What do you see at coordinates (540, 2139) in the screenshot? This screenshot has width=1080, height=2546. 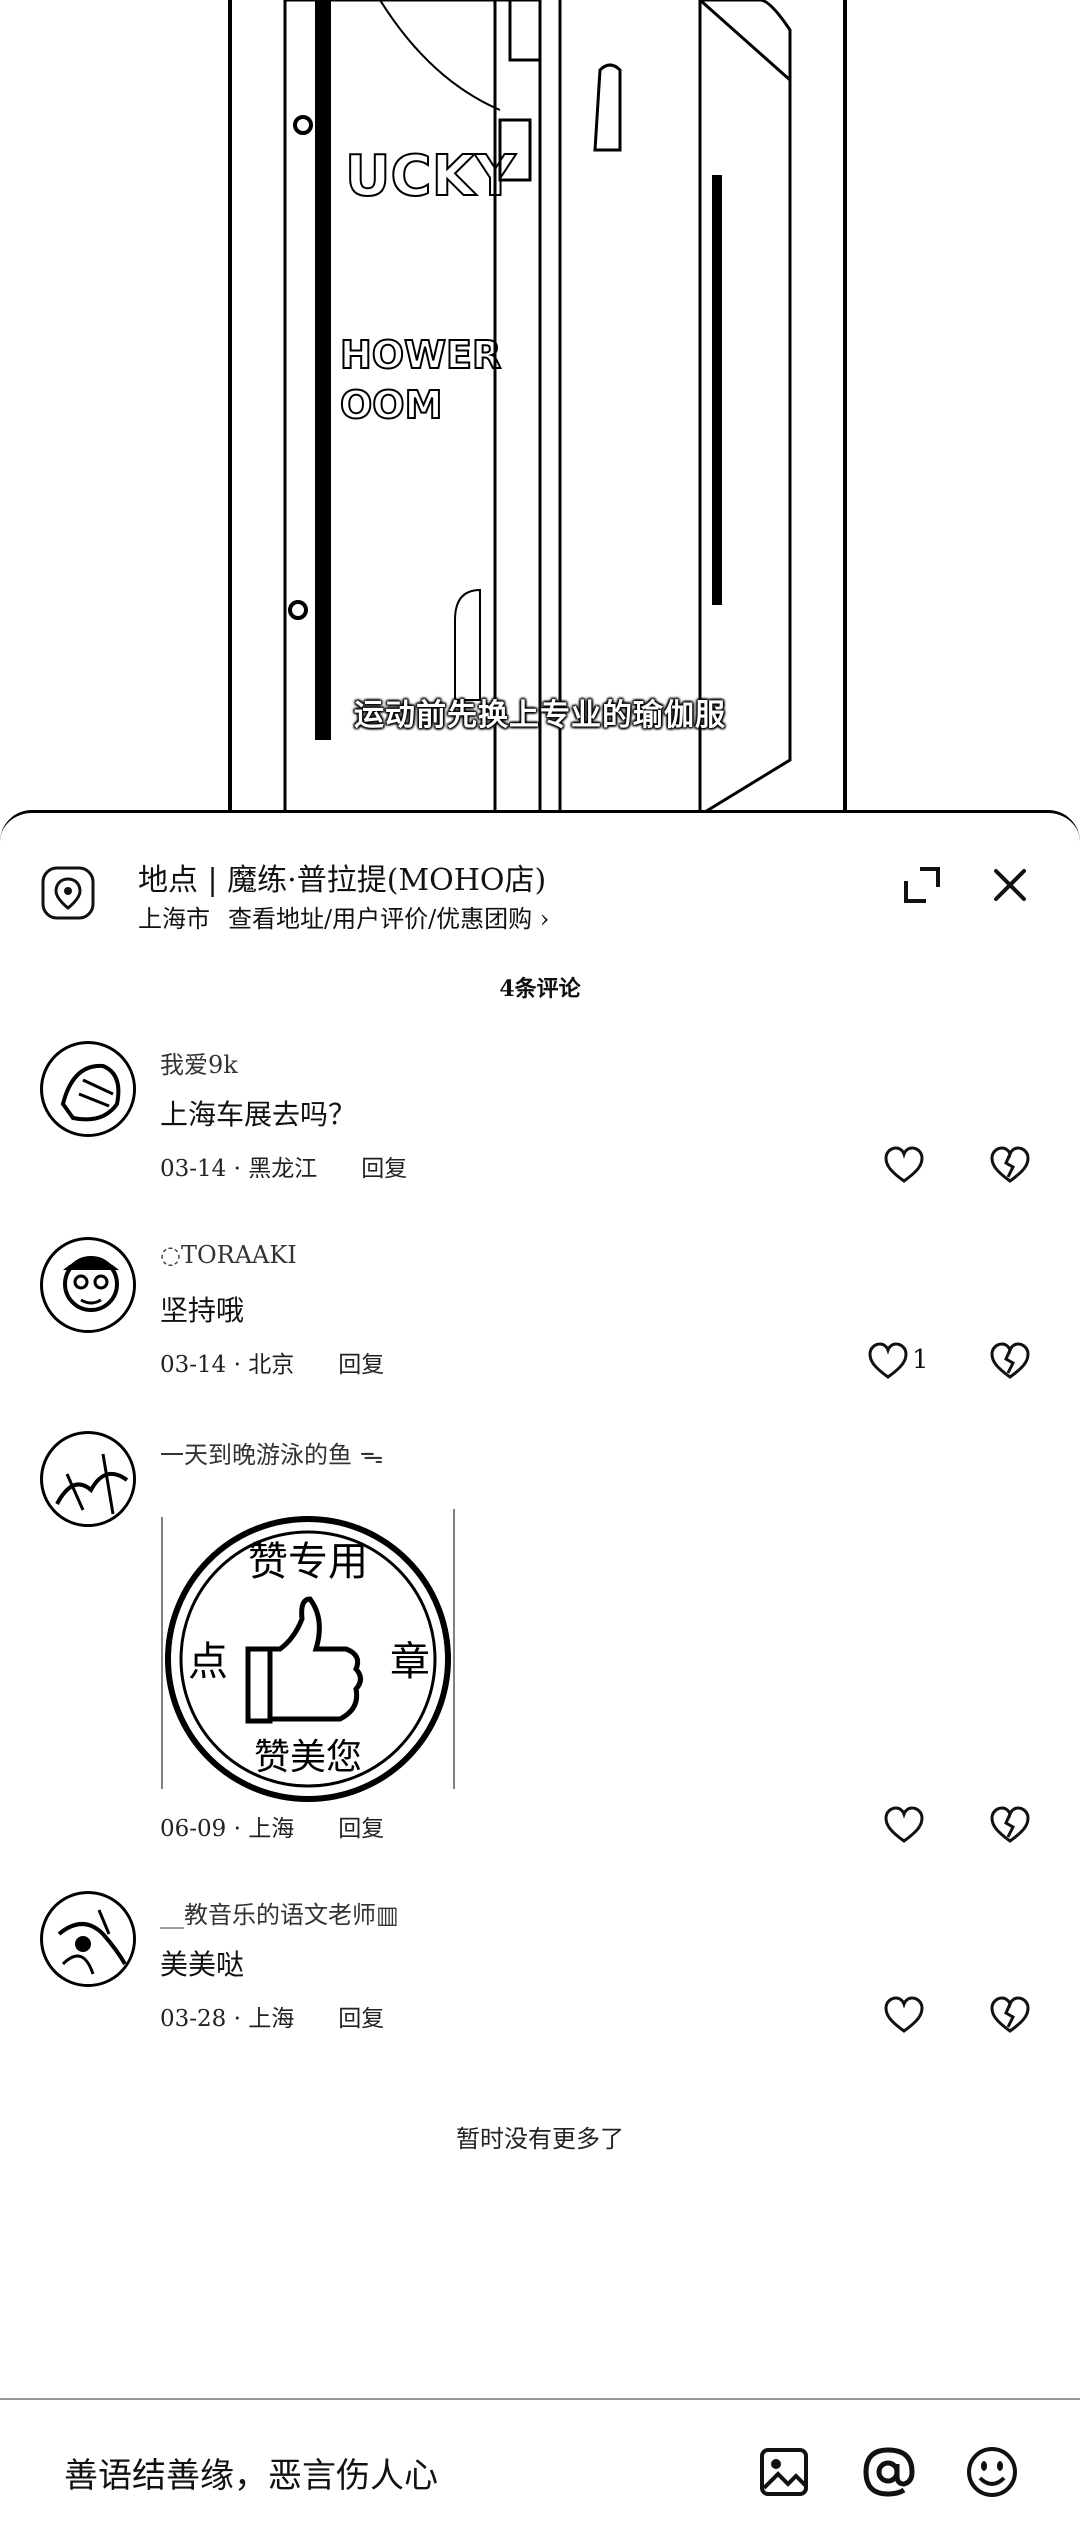 I see `no-more-comments: 暂时没有更多了` at bounding box center [540, 2139].